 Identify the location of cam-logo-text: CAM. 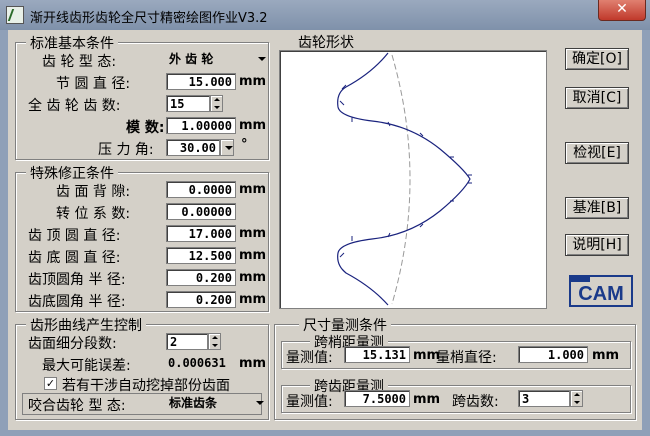
(601, 294).